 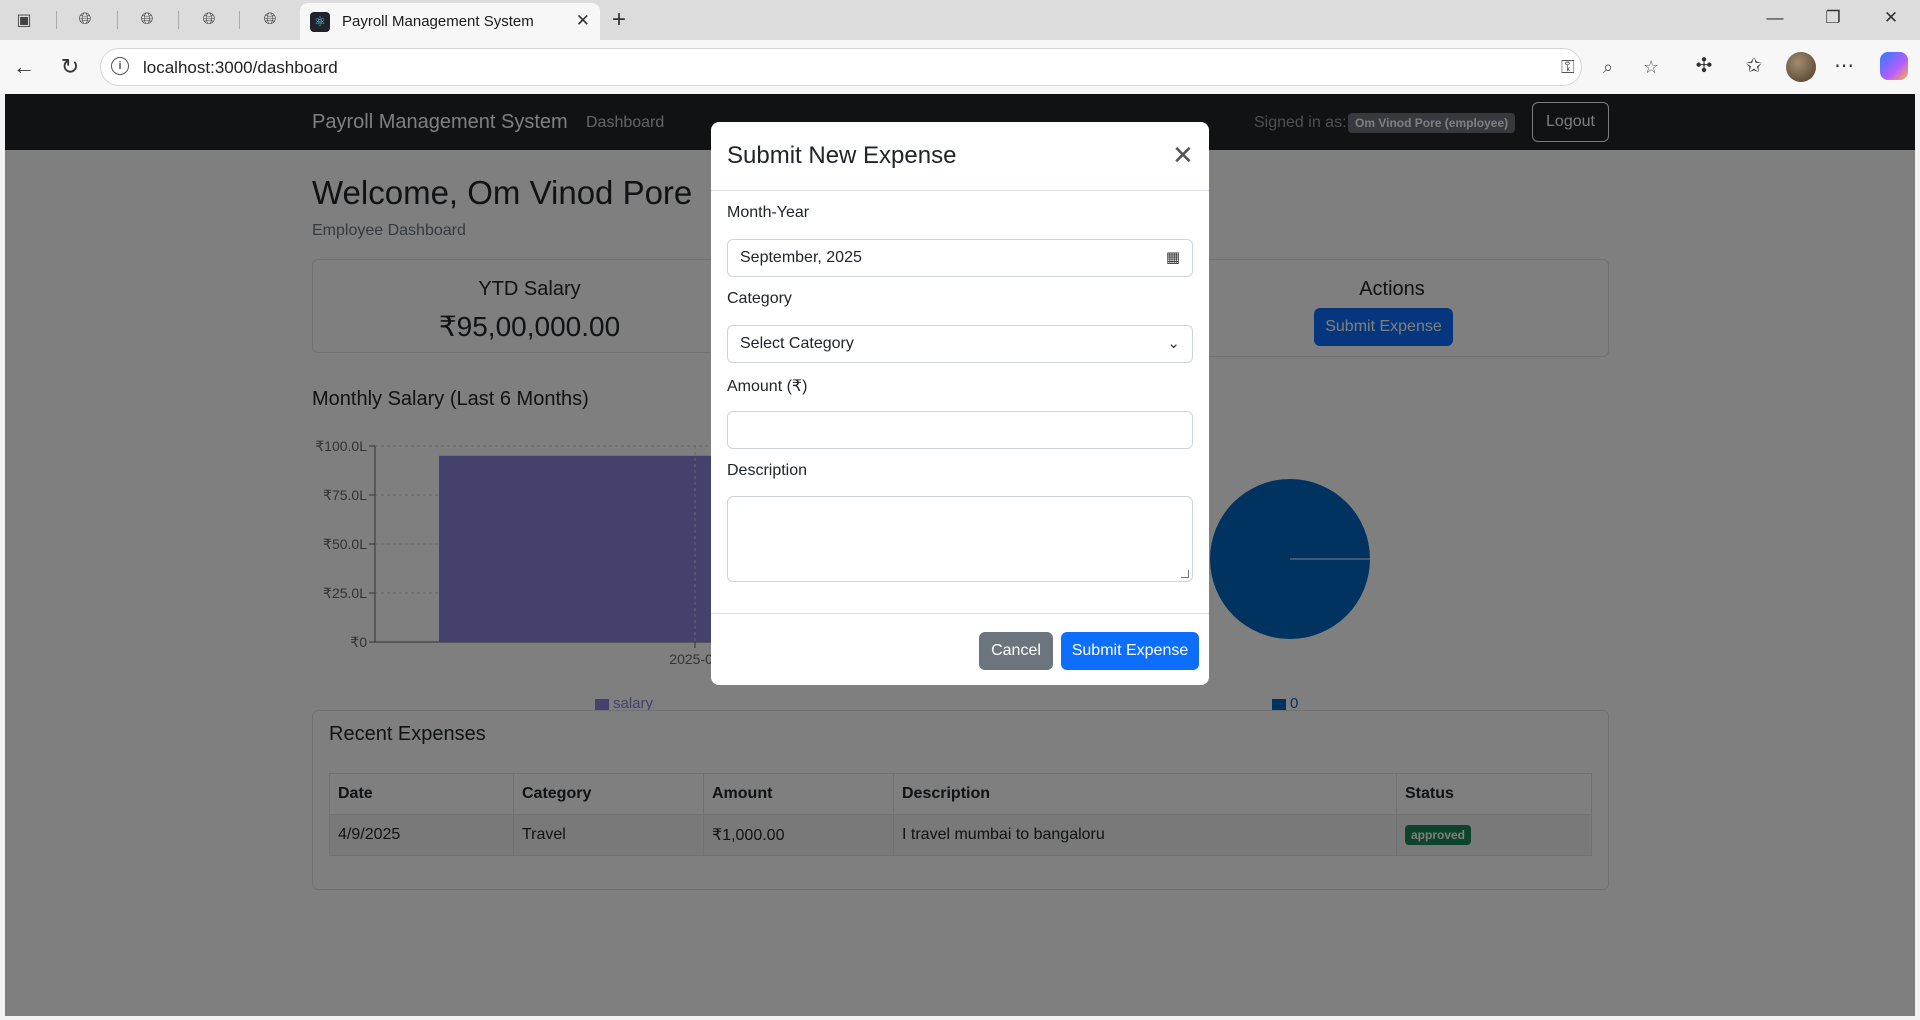 I want to click on month-year-label: Month-Year, so click(x=768, y=212).